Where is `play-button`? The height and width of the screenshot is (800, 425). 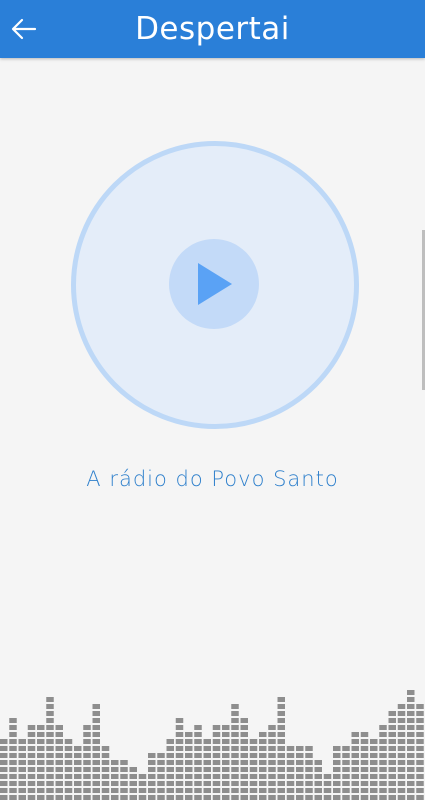
play-button is located at coordinates (214, 284).